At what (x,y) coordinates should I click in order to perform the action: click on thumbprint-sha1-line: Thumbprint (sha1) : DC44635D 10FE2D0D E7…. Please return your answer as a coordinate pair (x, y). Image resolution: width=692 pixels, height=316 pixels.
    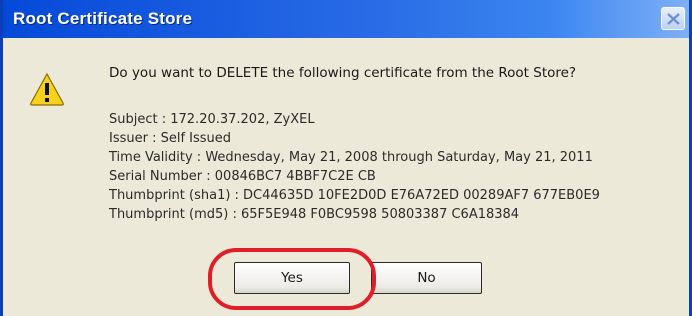
    Looking at the image, I should click on (354, 195).